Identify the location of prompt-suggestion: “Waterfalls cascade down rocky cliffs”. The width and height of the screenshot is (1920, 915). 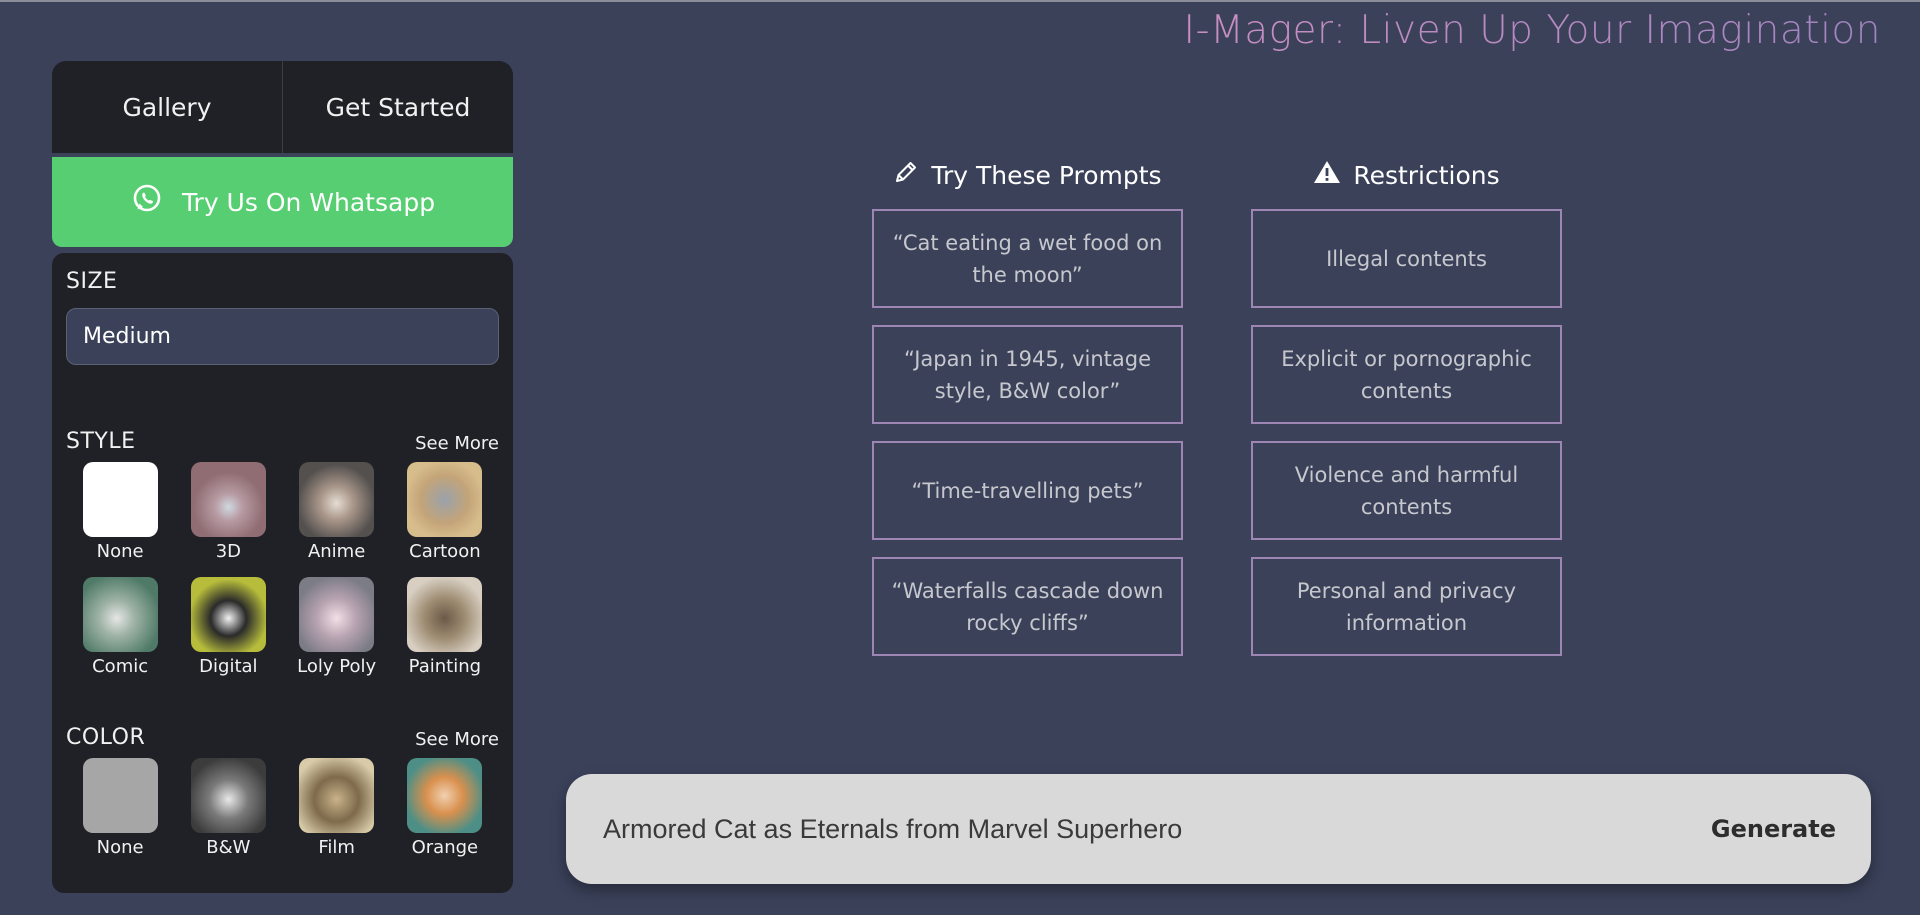
(1027, 606).